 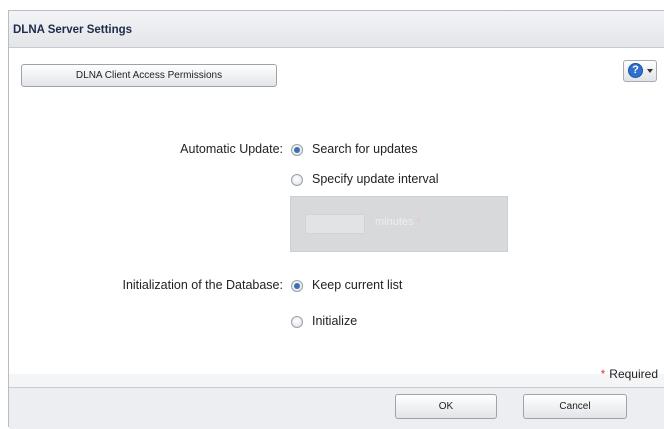 What do you see at coordinates (375, 179) in the screenshot?
I see `radio-label: Specify update interval` at bounding box center [375, 179].